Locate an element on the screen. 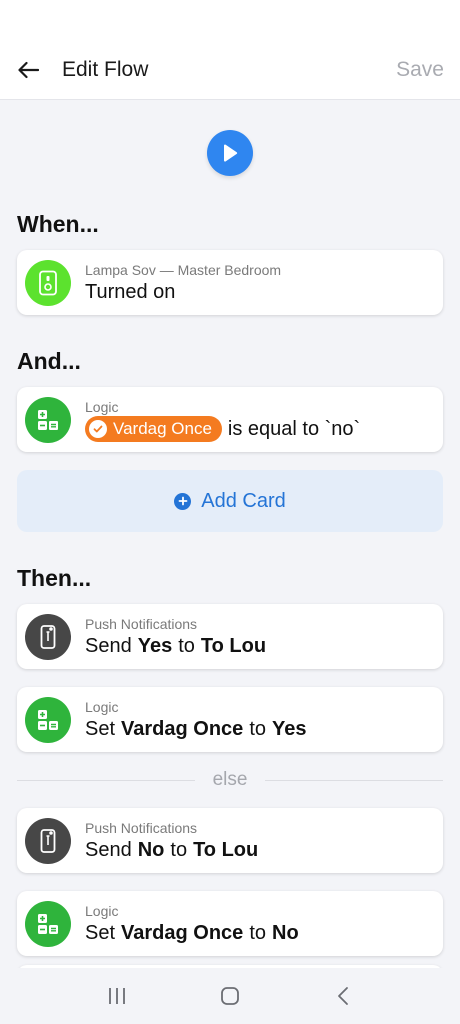 The image size is (460, 1024). recents-icon is located at coordinates (116, 996).